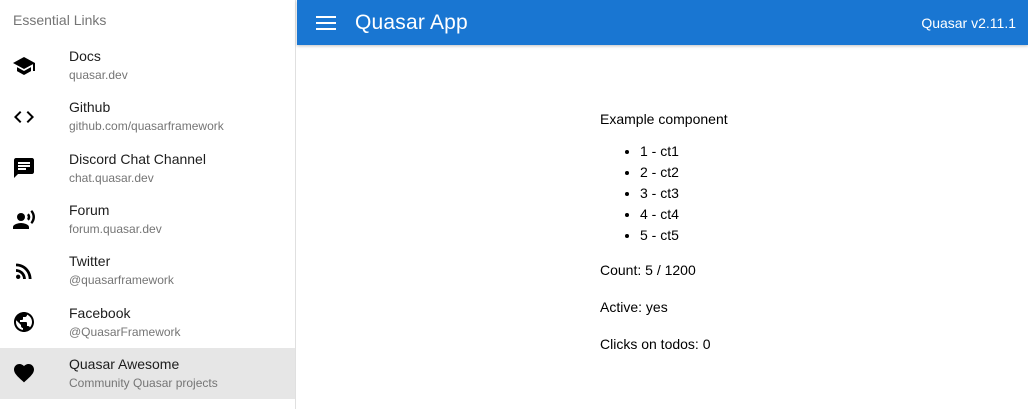 The height and width of the screenshot is (409, 1028). I want to click on menu-icon, so click(326, 22).